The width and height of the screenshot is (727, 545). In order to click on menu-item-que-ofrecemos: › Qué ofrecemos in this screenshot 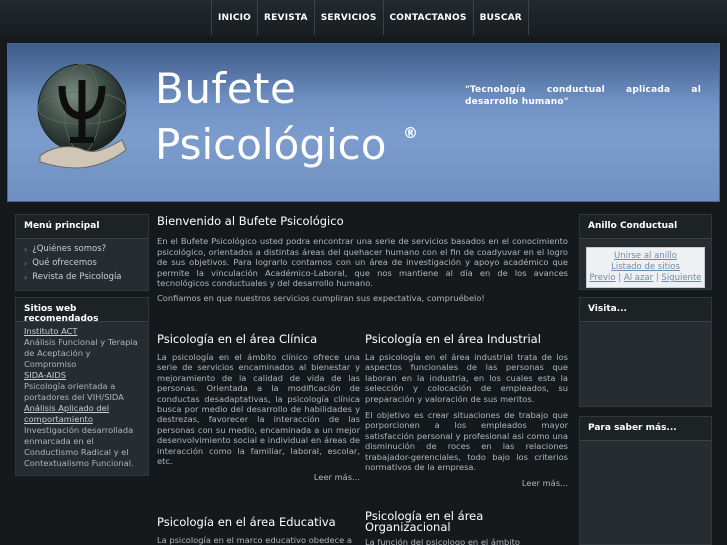, I will do `click(82, 263)`.